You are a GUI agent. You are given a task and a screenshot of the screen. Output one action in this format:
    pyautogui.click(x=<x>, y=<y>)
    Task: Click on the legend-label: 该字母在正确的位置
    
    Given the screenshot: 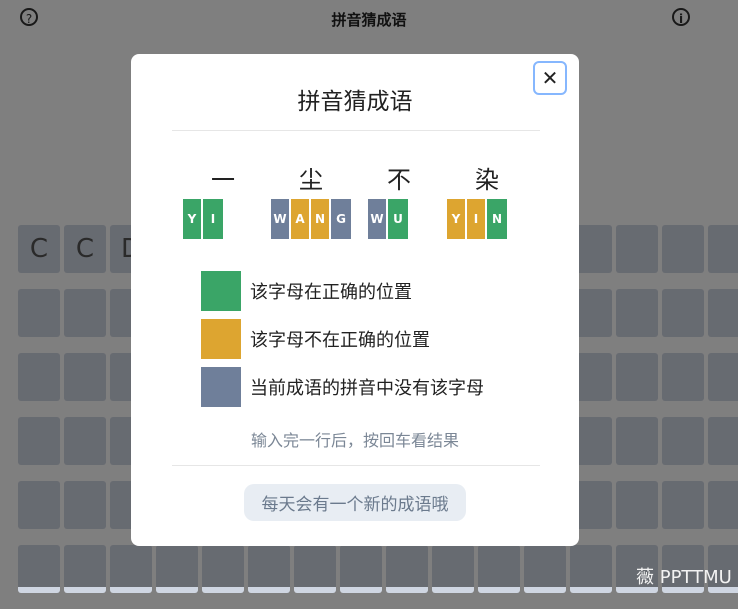 What is the action you would take?
    pyautogui.click(x=331, y=292)
    